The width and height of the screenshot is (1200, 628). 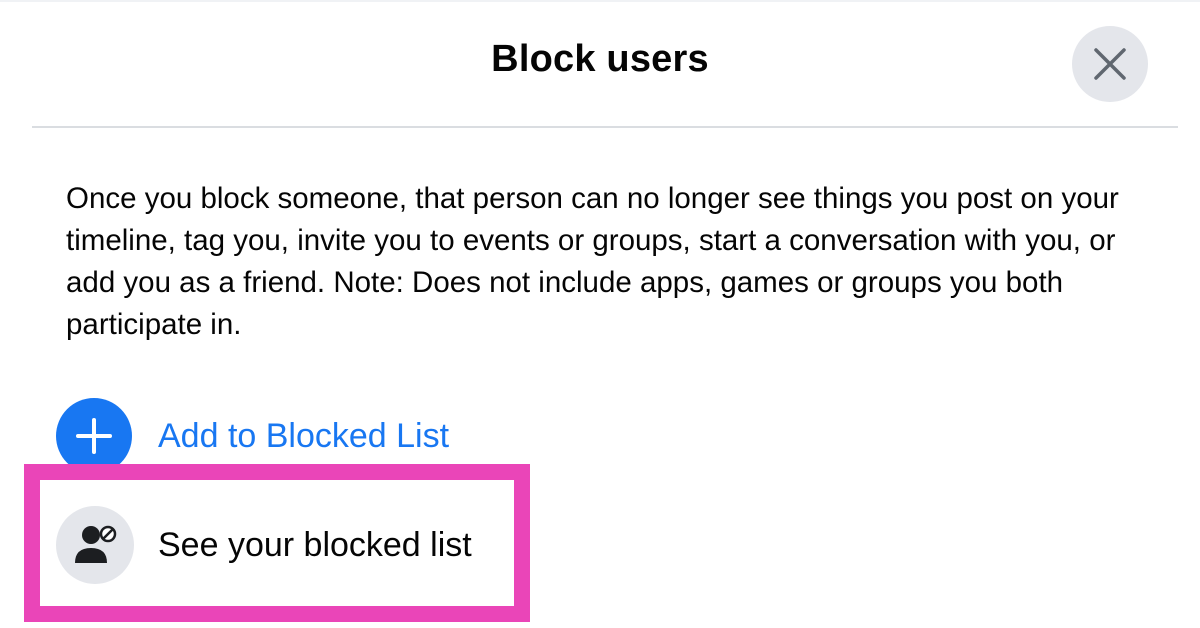 I want to click on close-button, so click(x=1110, y=64).